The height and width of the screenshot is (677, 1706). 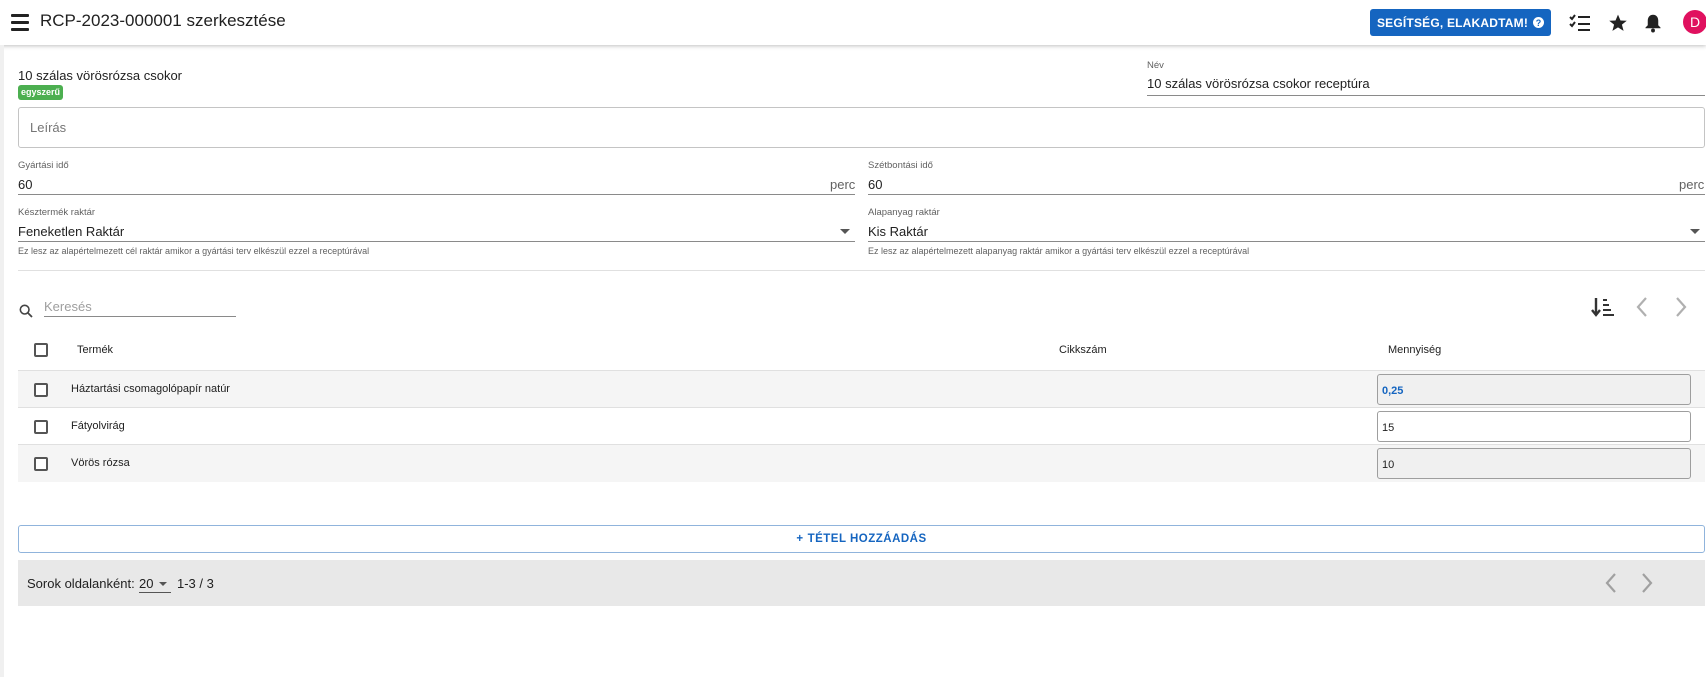 I want to click on quantity-input: 15, so click(x=1534, y=426).